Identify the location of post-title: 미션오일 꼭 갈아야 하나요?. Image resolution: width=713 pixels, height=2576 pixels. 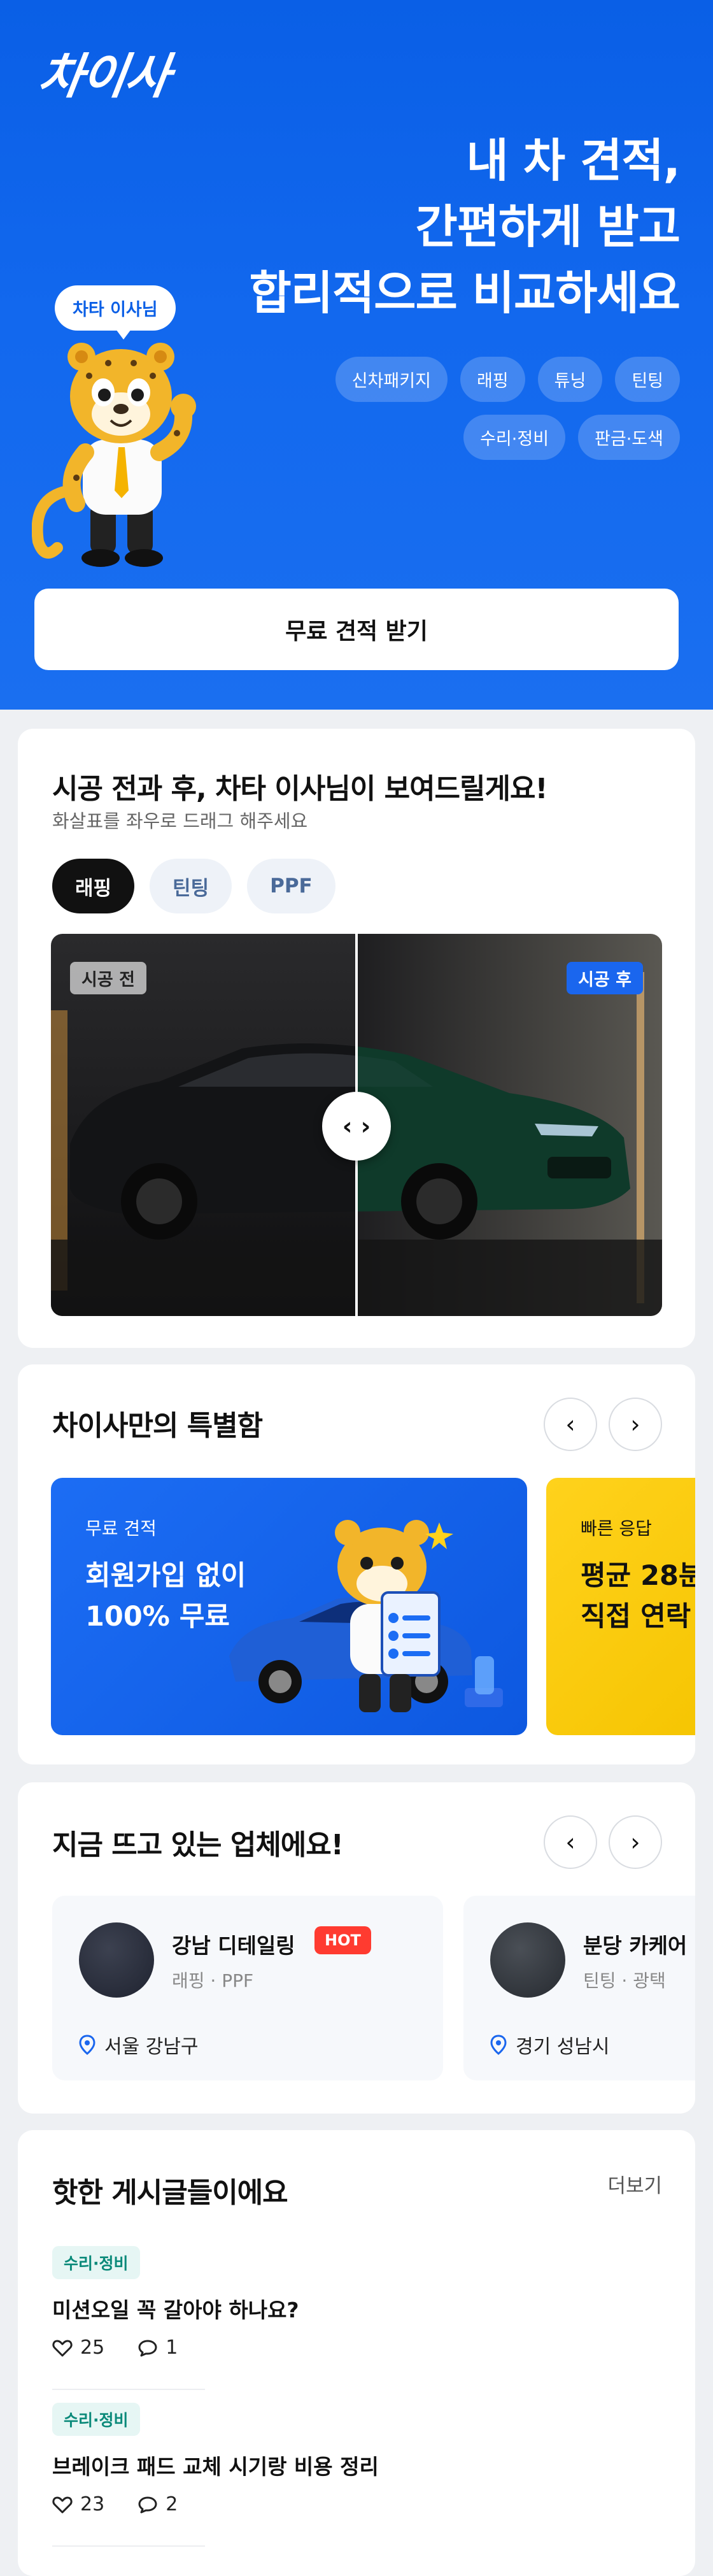
(175, 2310).